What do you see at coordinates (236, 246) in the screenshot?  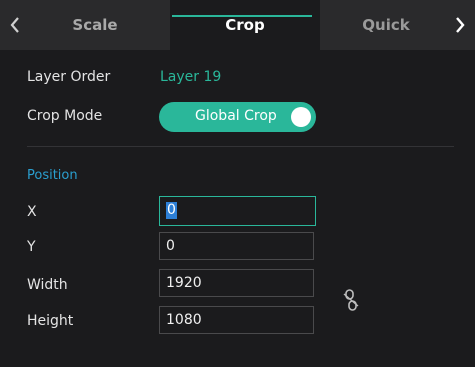 I see `y-field` at bounding box center [236, 246].